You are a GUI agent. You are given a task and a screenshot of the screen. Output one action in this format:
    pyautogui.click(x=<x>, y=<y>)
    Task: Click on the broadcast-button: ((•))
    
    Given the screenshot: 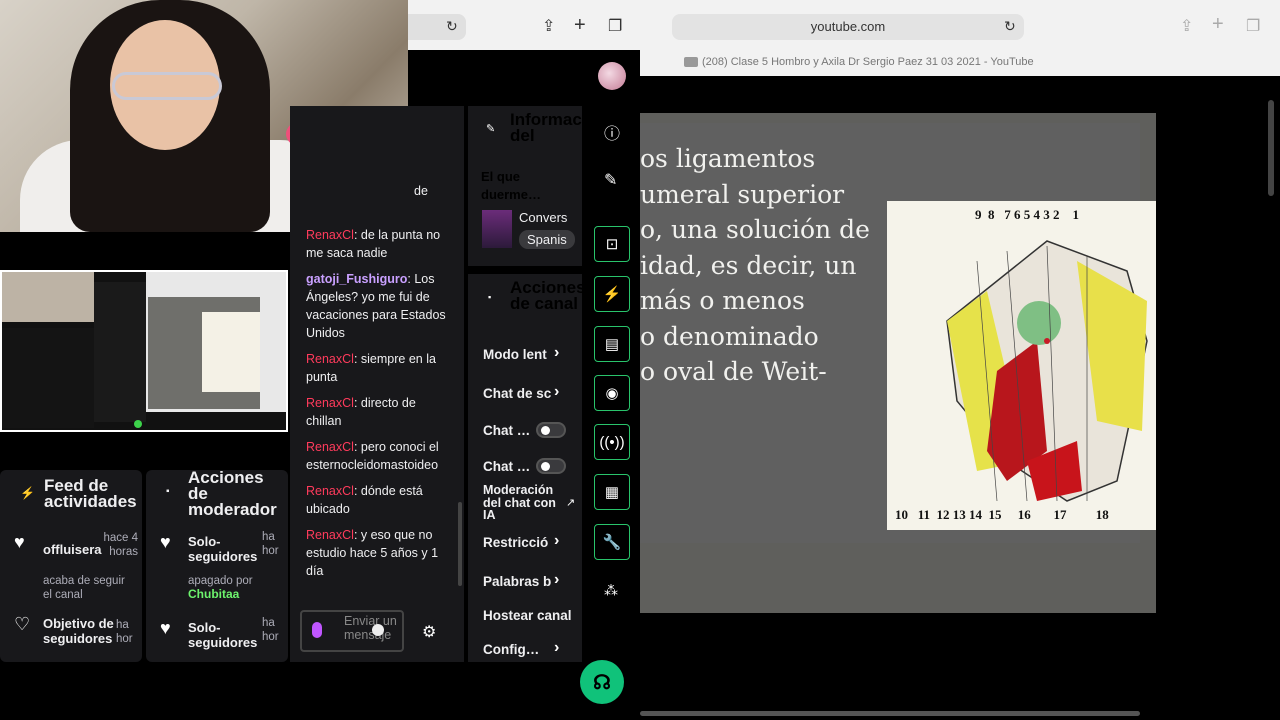 What is the action you would take?
    pyautogui.click(x=612, y=442)
    